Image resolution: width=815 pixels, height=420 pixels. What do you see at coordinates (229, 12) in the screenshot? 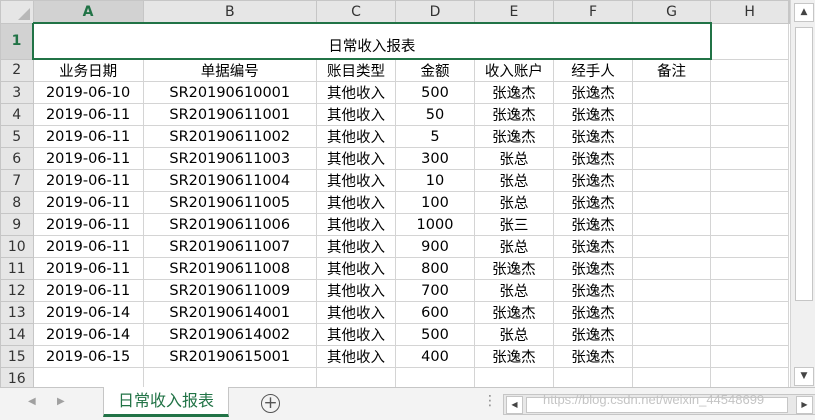
I see `column-header-b: B` at bounding box center [229, 12].